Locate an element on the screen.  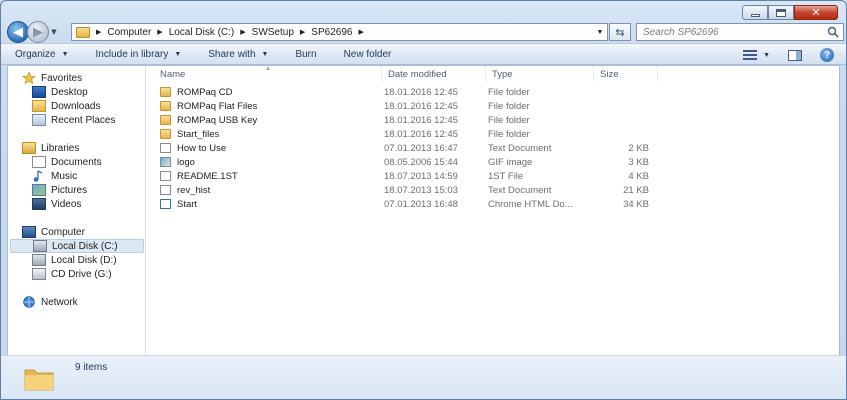
file-type: File folder is located at coordinates (509, 106).